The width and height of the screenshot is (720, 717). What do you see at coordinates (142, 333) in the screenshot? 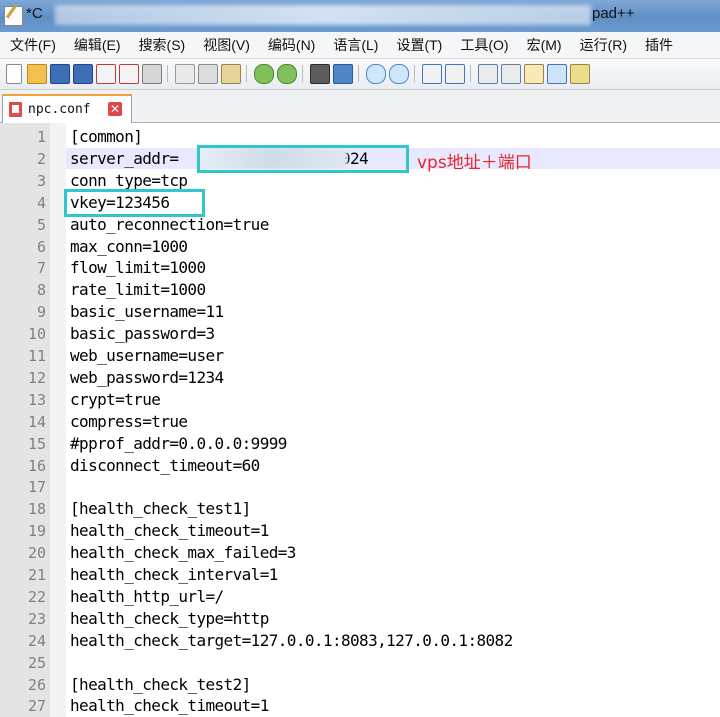
I see `code-text: basic_password=3` at bounding box center [142, 333].